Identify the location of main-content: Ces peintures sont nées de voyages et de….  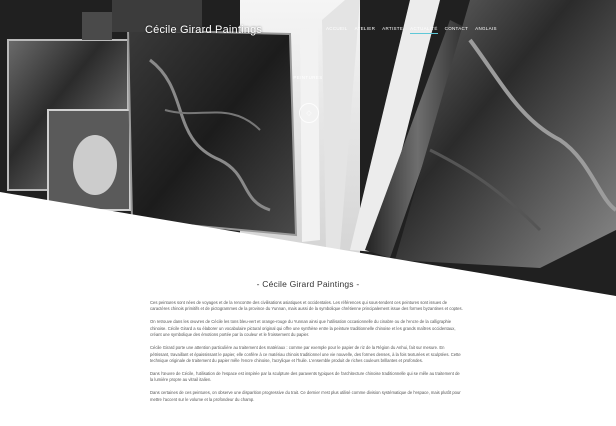
(307, 355).